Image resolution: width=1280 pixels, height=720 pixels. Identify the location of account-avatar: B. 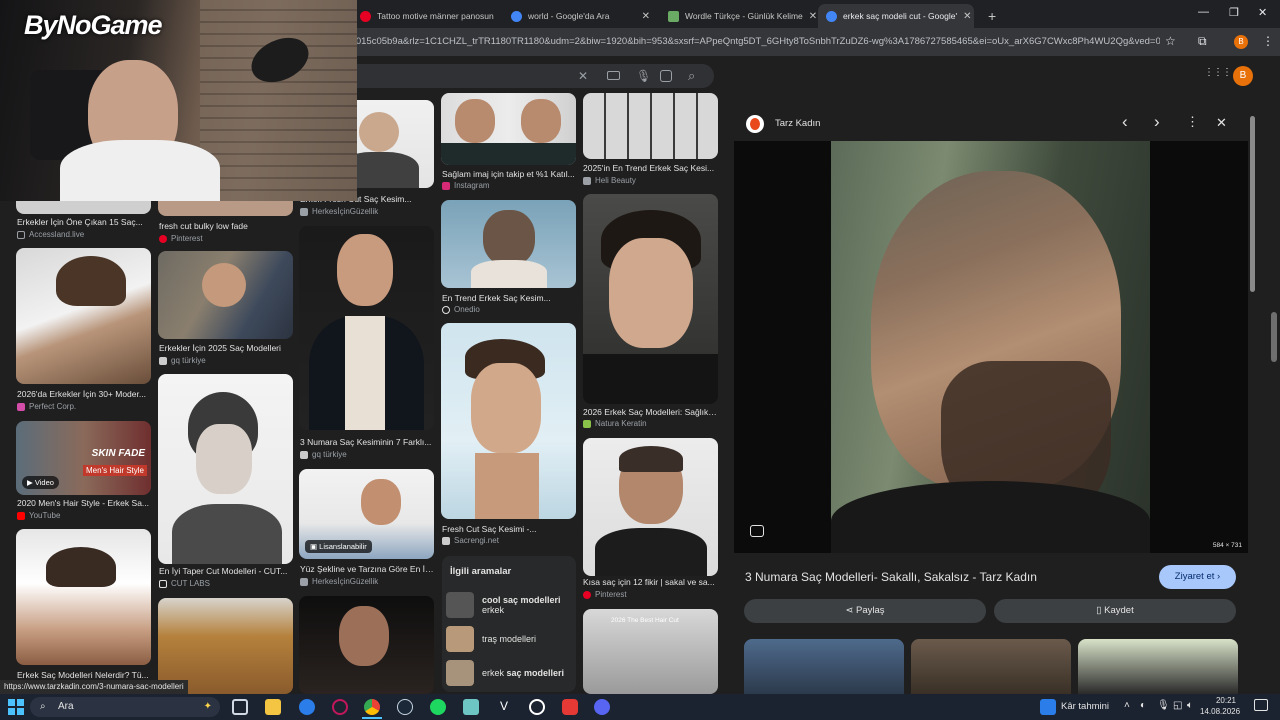
(1243, 76).